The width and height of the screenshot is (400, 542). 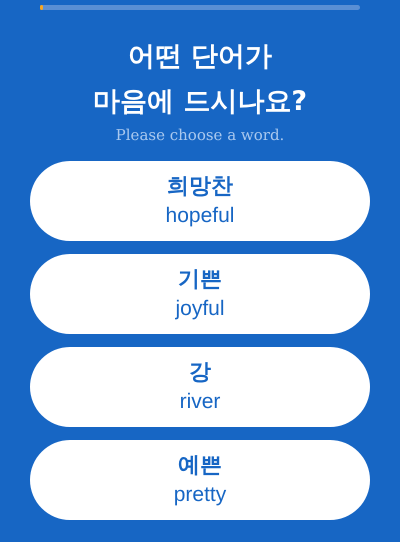 What do you see at coordinates (200, 480) in the screenshot?
I see `word-option-button: 예쁜 pretty` at bounding box center [200, 480].